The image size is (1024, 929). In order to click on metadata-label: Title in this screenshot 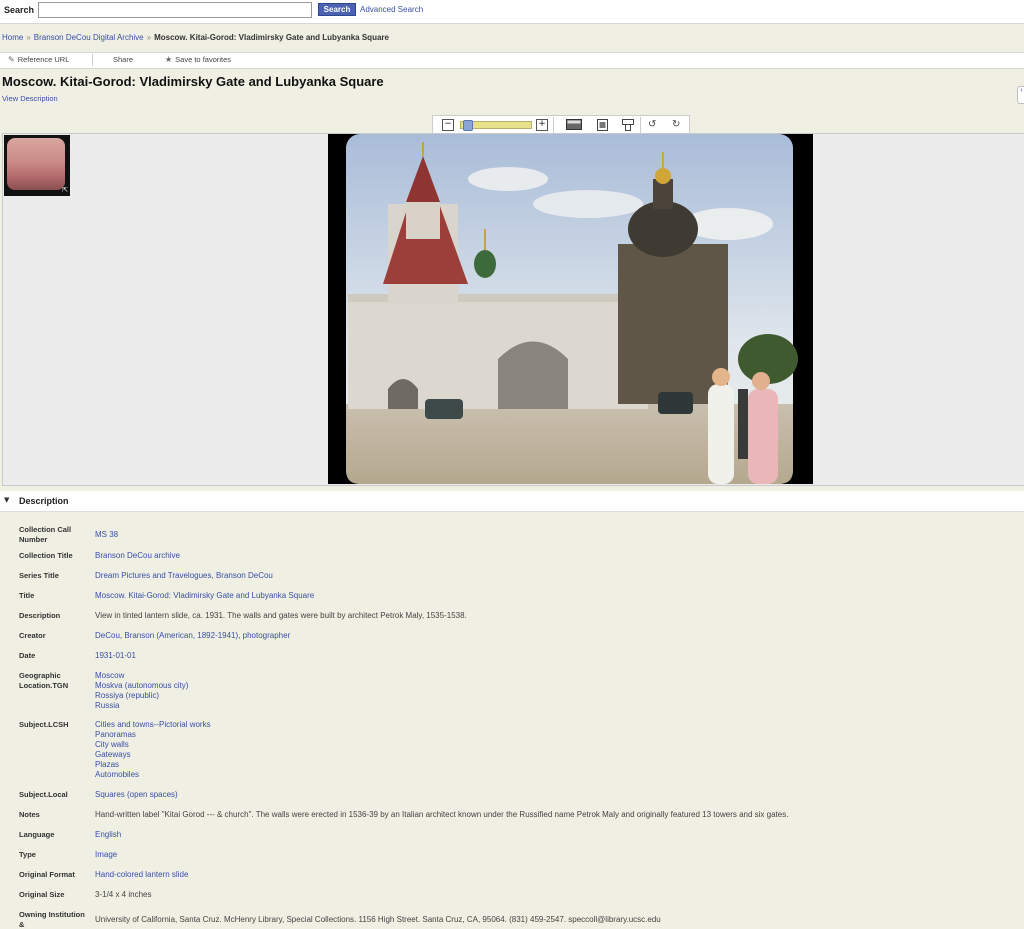, I will do `click(27, 595)`.